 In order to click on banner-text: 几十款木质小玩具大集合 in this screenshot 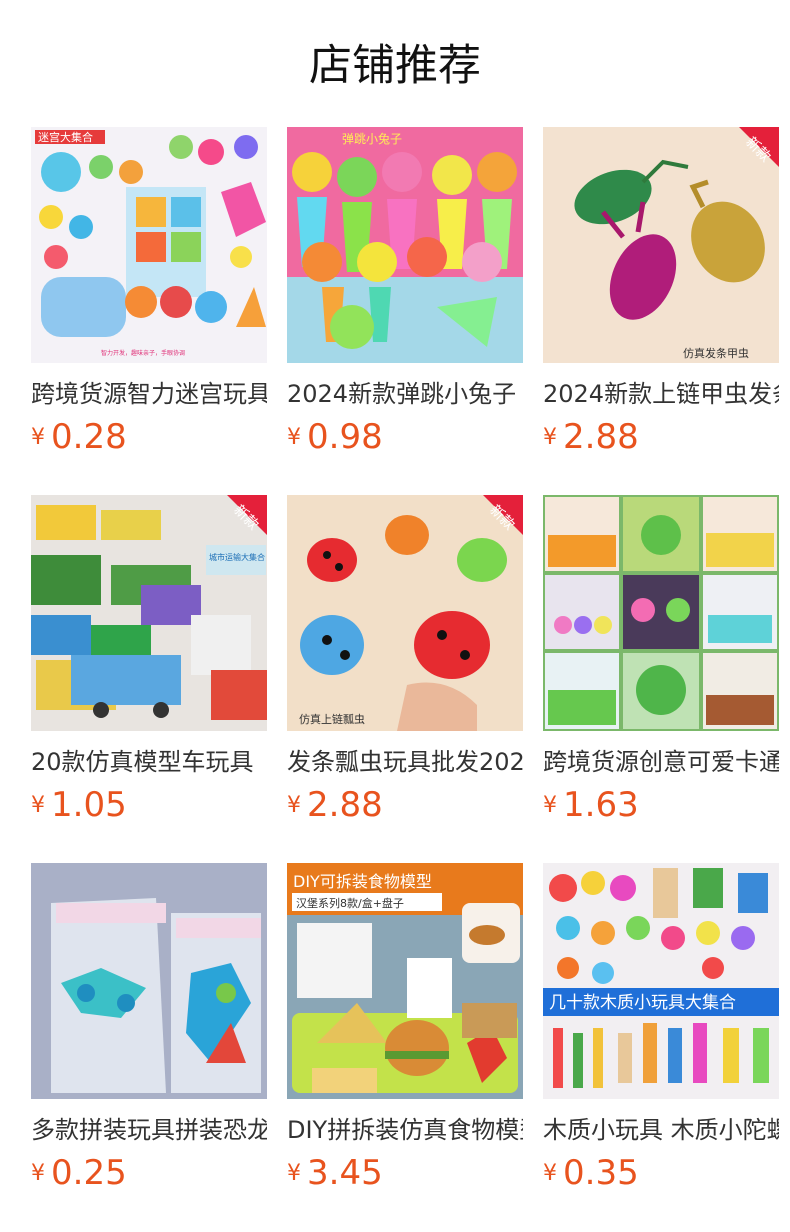, I will do `click(642, 1003)`.